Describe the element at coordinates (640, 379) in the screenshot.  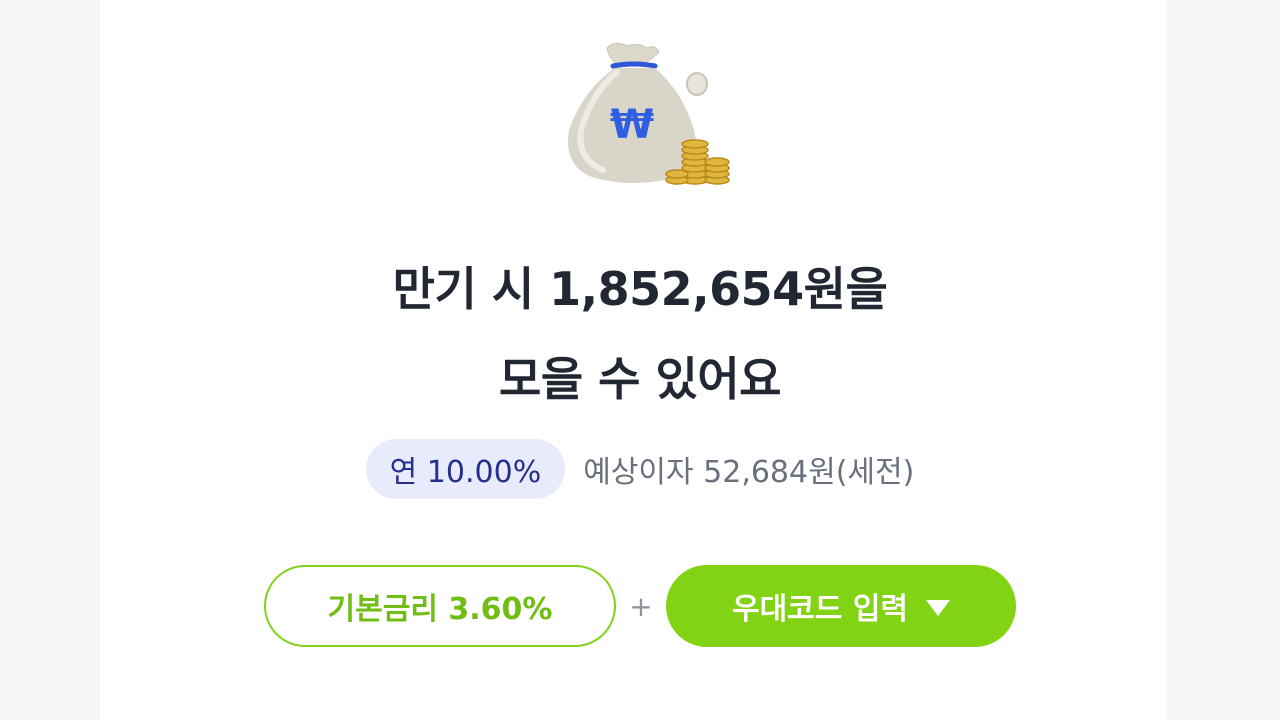
I see `headline-line-2: 모을 수 있어요` at that location.